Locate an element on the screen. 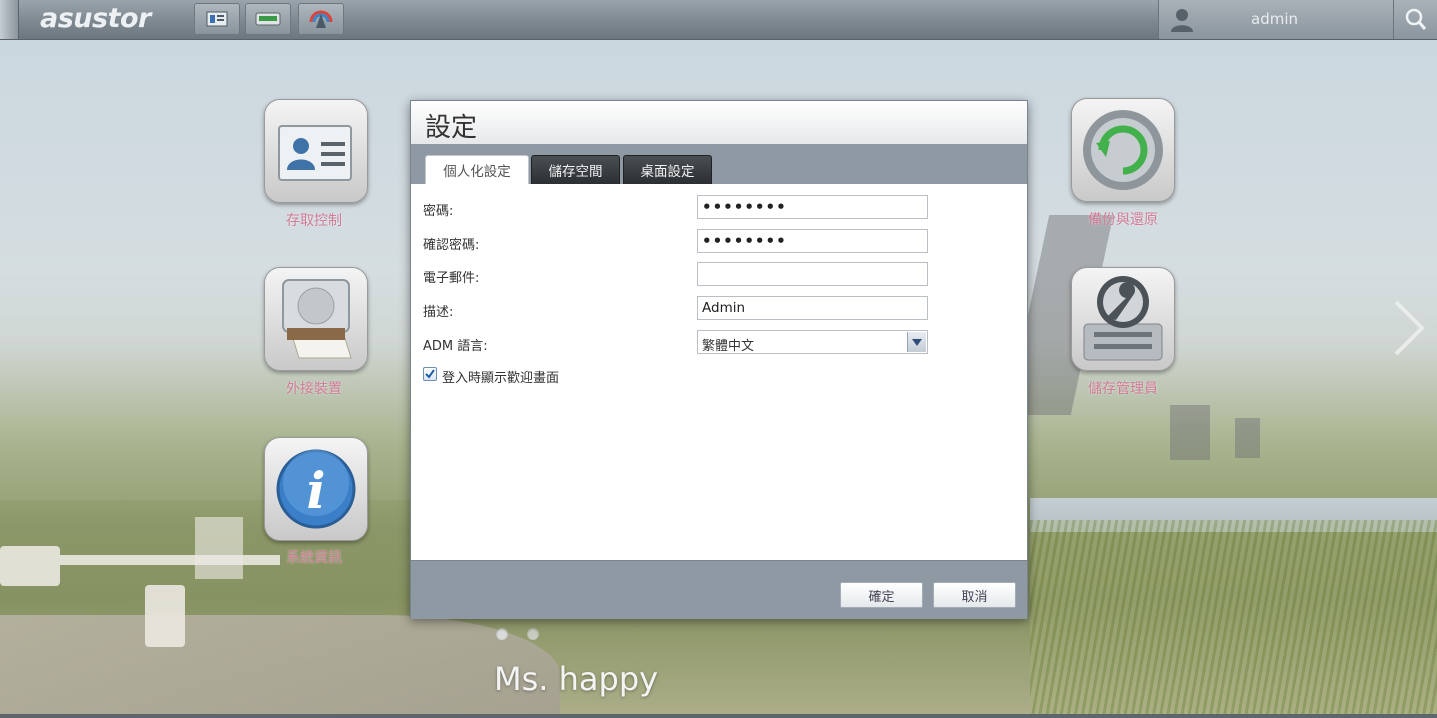  next-page-arrow-icon is located at coordinates (1408, 328).